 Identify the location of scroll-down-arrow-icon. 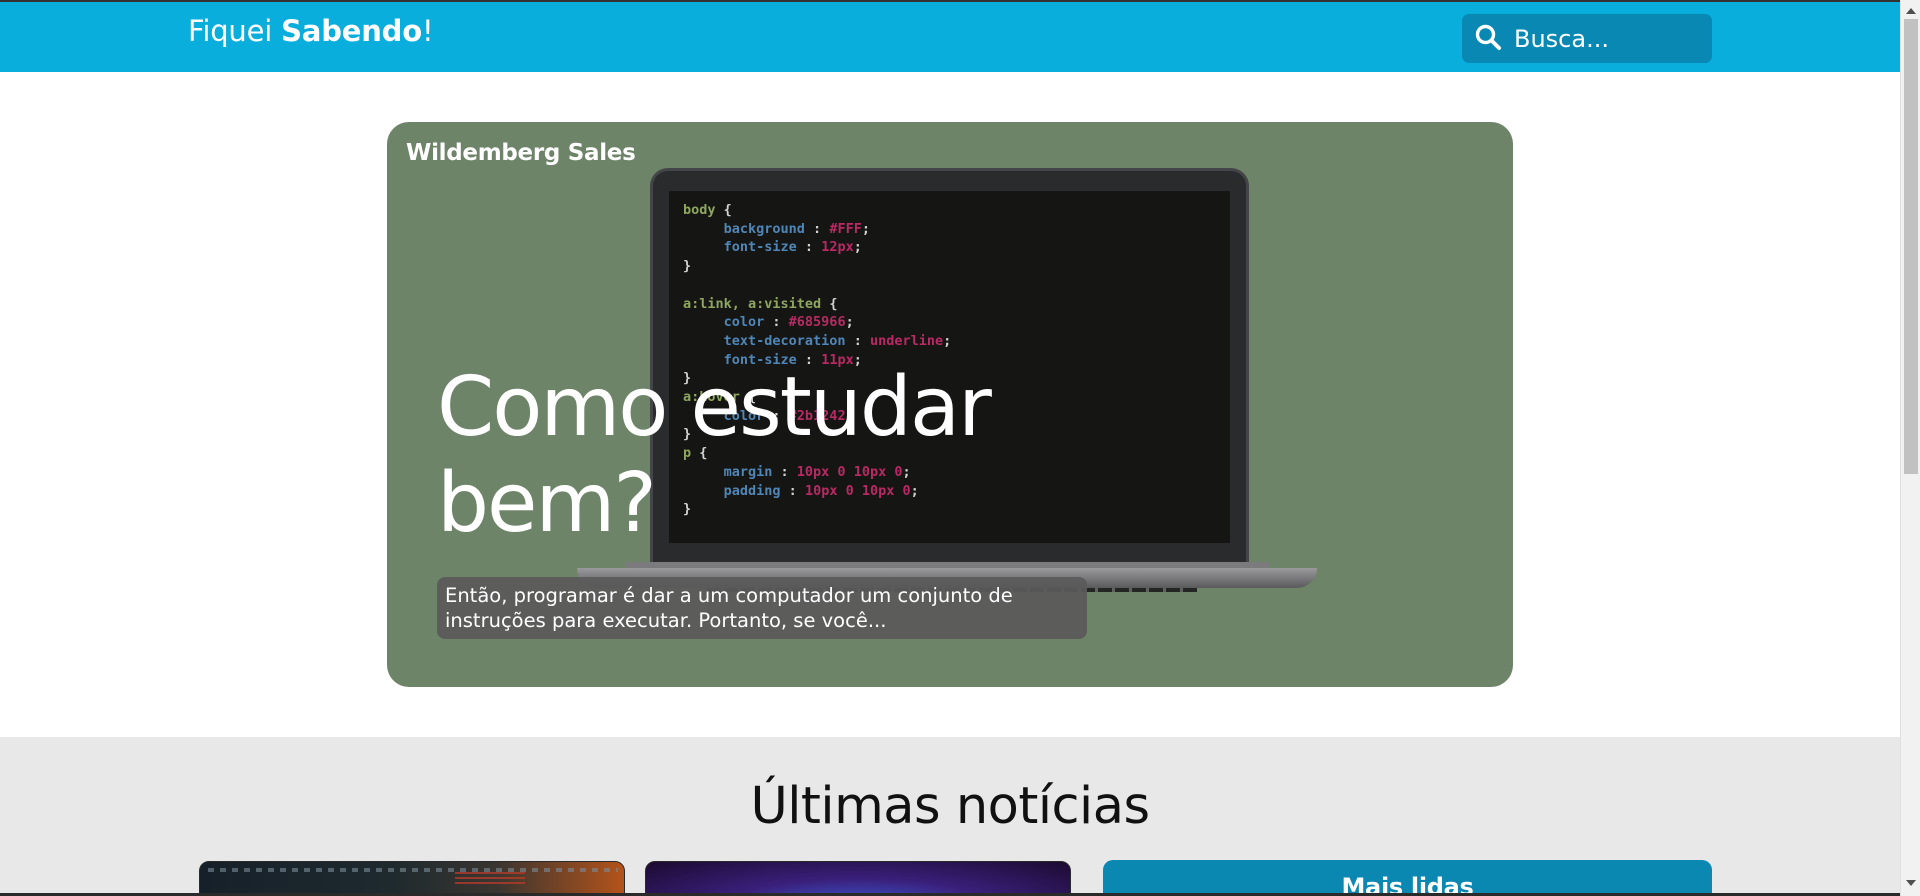
(1911, 883).